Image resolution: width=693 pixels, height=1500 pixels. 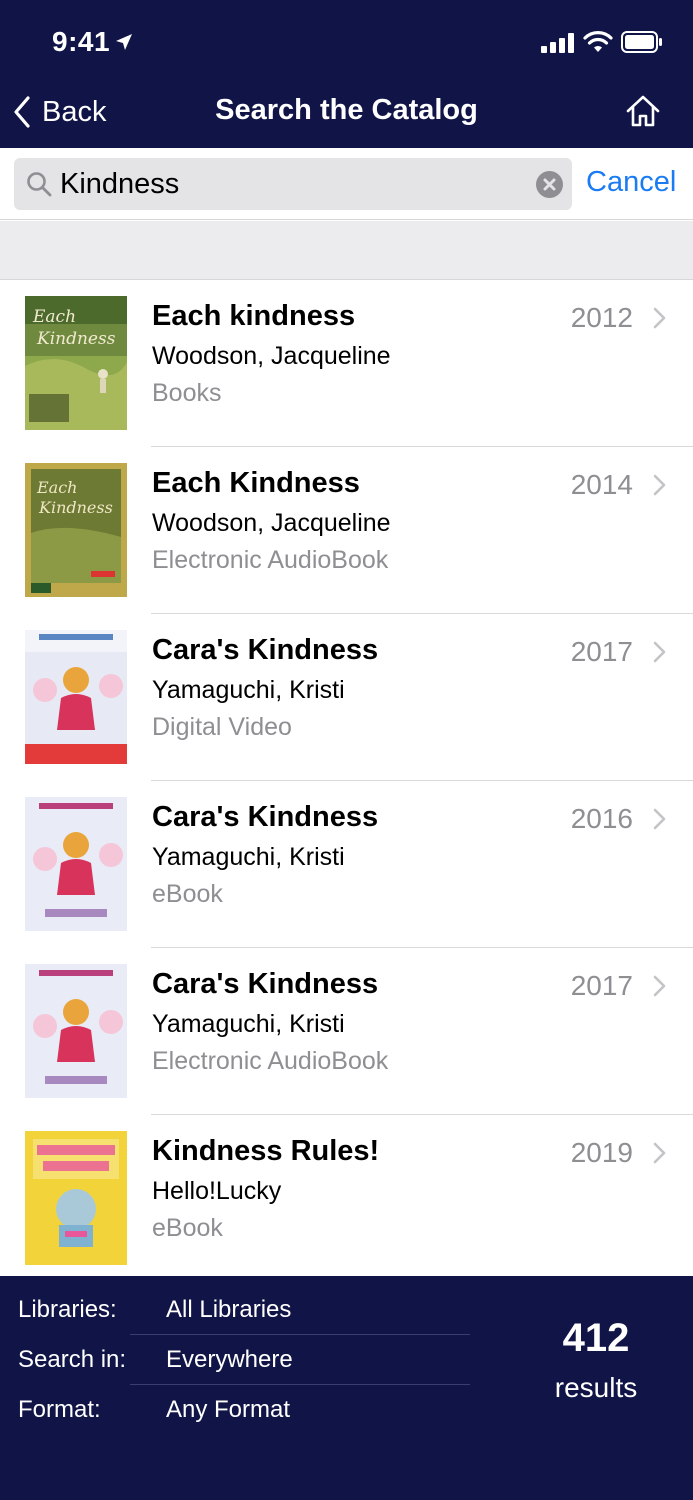 What do you see at coordinates (601, 1152) in the screenshot?
I see `result-year: 2019` at bounding box center [601, 1152].